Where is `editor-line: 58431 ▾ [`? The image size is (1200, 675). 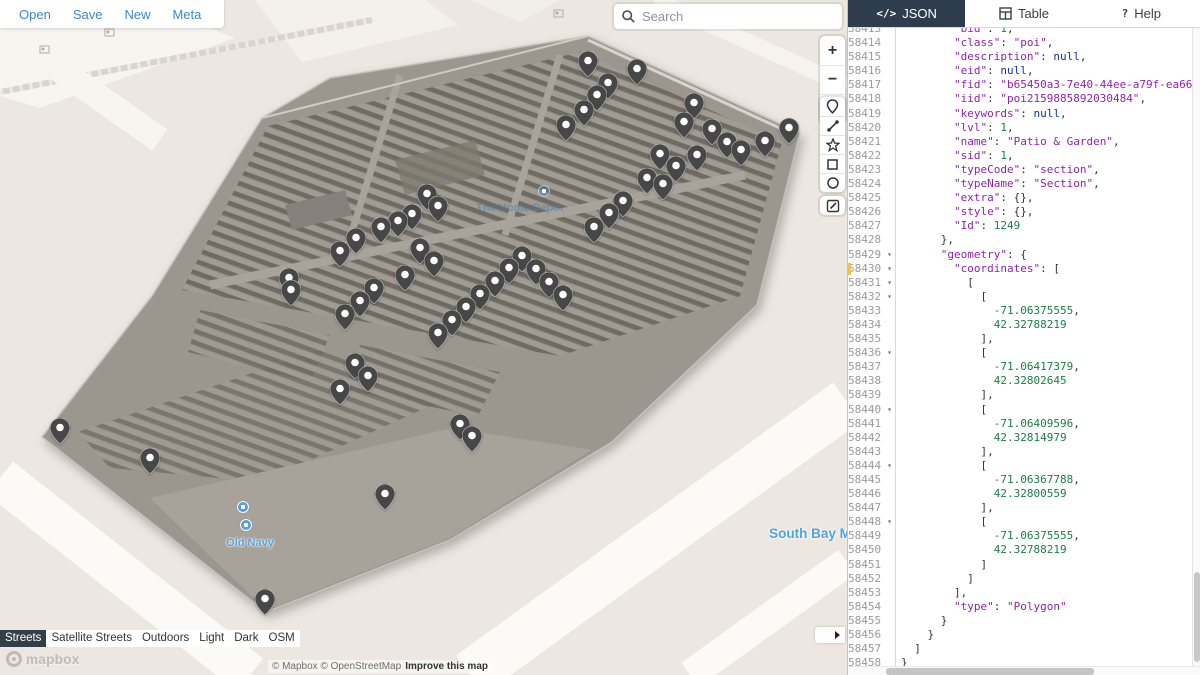 editor-line: 58431 ▾ [ is located at coordinates (1020, 282).